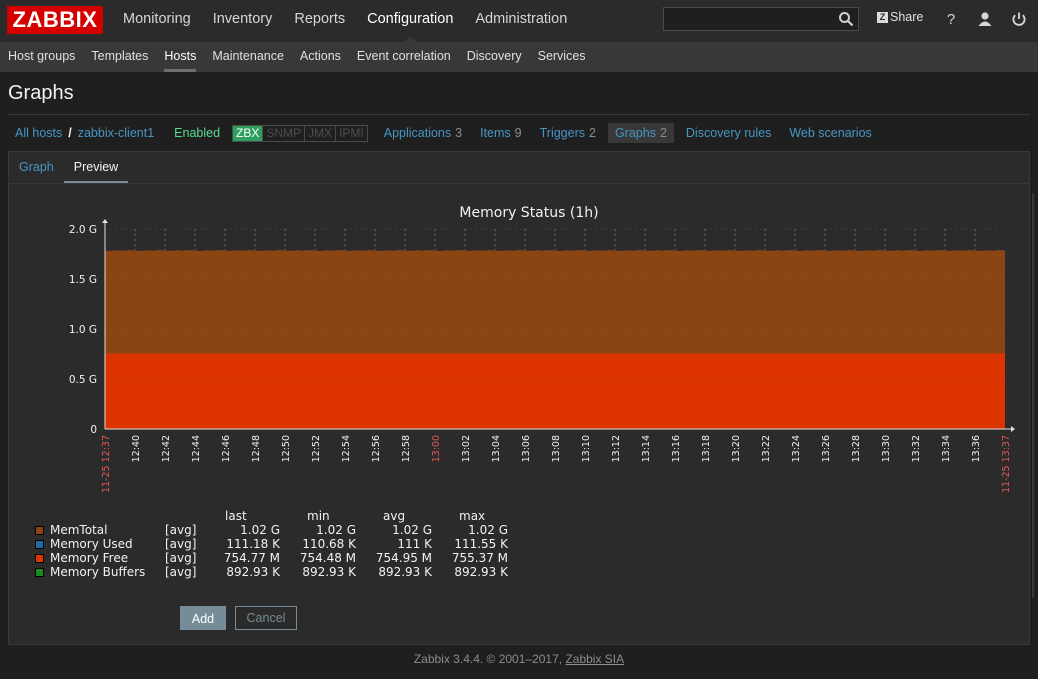 The height and width of the screenshot is (679, 1038). What do you see at coordinates (83, 330) in the screenshot?
I see `y-tick-label: 1.0 G` at bounding box center [83, 330].